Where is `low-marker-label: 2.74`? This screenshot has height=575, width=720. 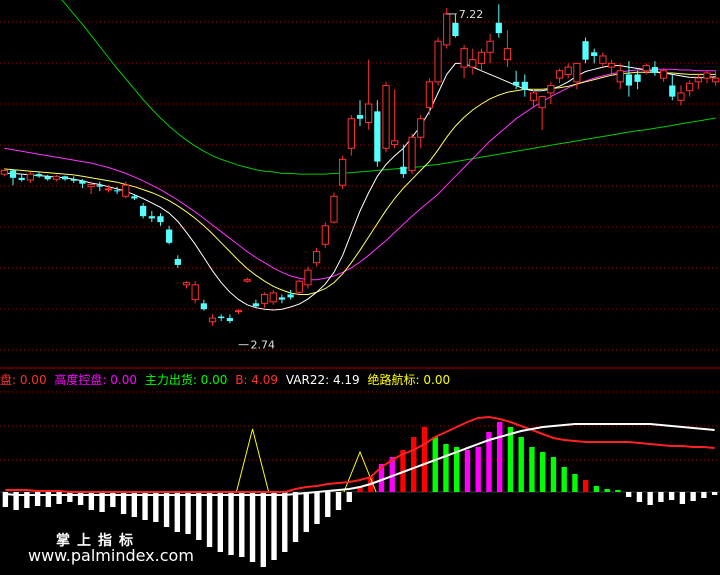 low-marker-label: 2.74 is located at coordinates (263, 345).